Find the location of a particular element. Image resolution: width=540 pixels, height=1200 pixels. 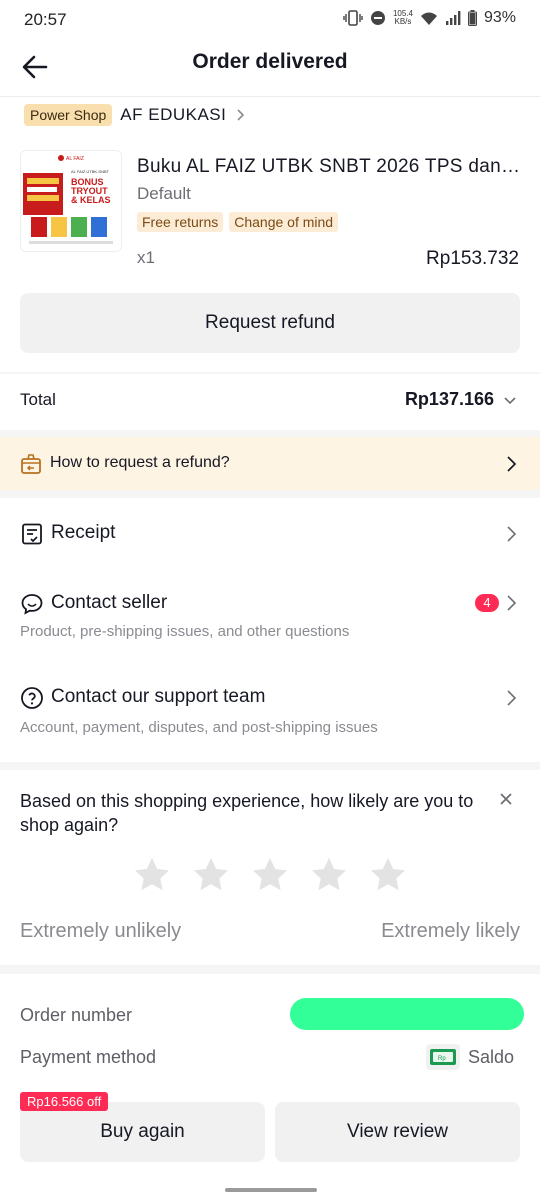

receipt-title: Receipt is located at coordinates (83, 532).